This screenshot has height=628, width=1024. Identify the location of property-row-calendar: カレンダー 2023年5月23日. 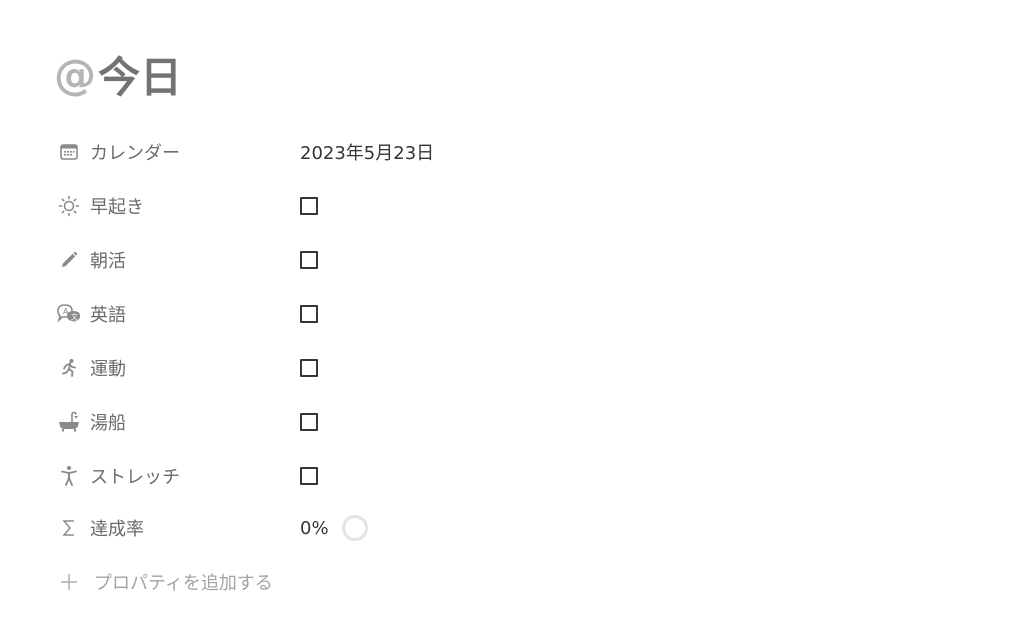
(406, 152).